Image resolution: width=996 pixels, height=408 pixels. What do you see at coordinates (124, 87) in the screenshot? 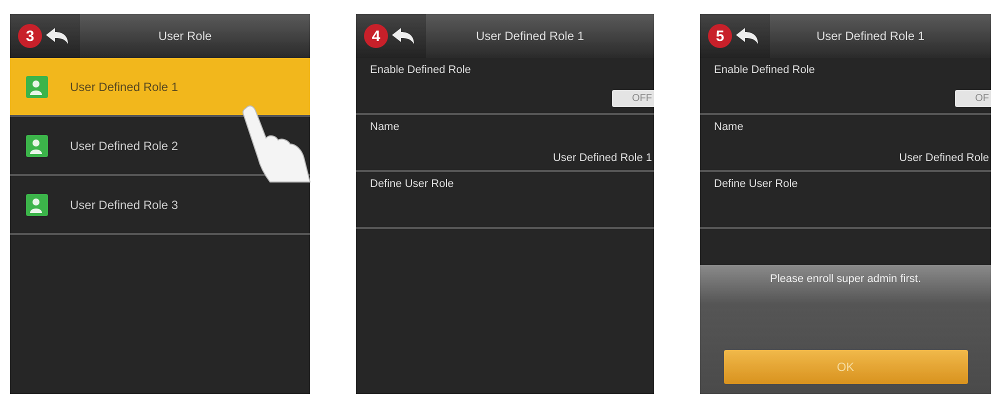
I see `role-name: User Defined Role 1` at bounding box center [124, 87].